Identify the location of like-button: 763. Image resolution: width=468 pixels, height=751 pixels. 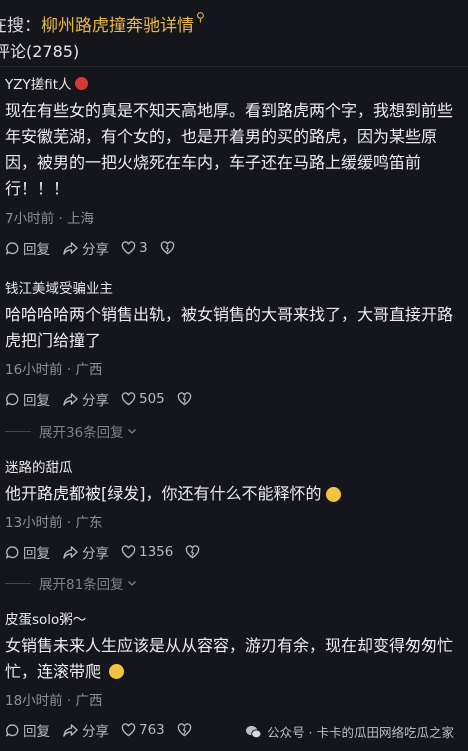
(143, 730).